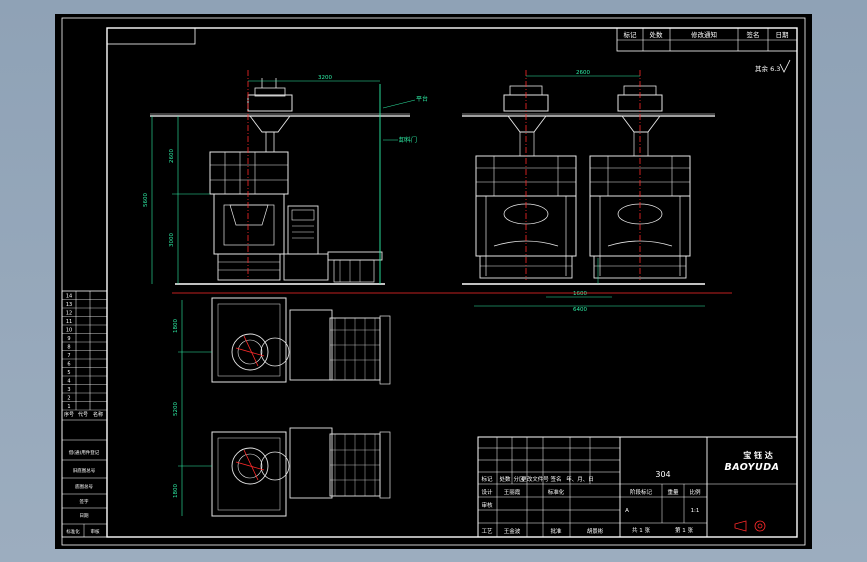  What do you see at coordinates (69, 414) in the screenshot?
I see `sidebar-header-no: 序号` at bounding box center [69, 414].